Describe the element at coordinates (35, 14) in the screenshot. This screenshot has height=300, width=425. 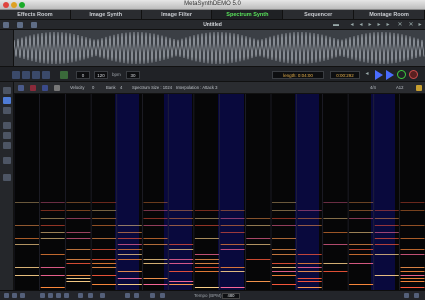
I see `tab-effects-room: Effects Room` at that location.